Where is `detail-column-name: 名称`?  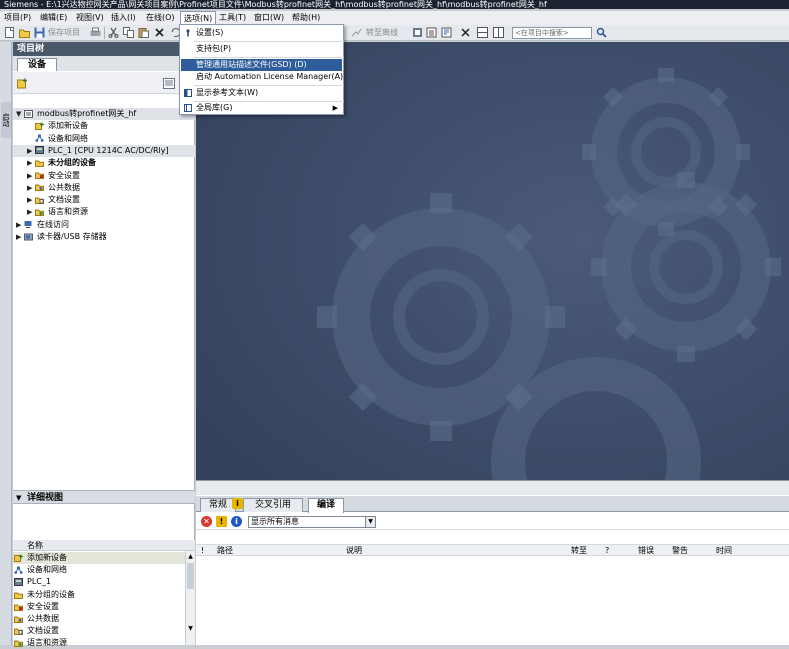 detail-column-name: 名称 is located at coordinates (104, 545).